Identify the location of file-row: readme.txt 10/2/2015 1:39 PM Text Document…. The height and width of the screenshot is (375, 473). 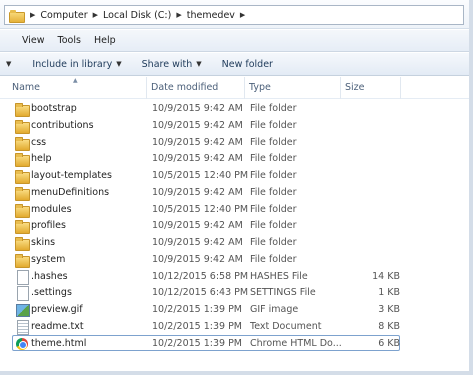
(206, 326).